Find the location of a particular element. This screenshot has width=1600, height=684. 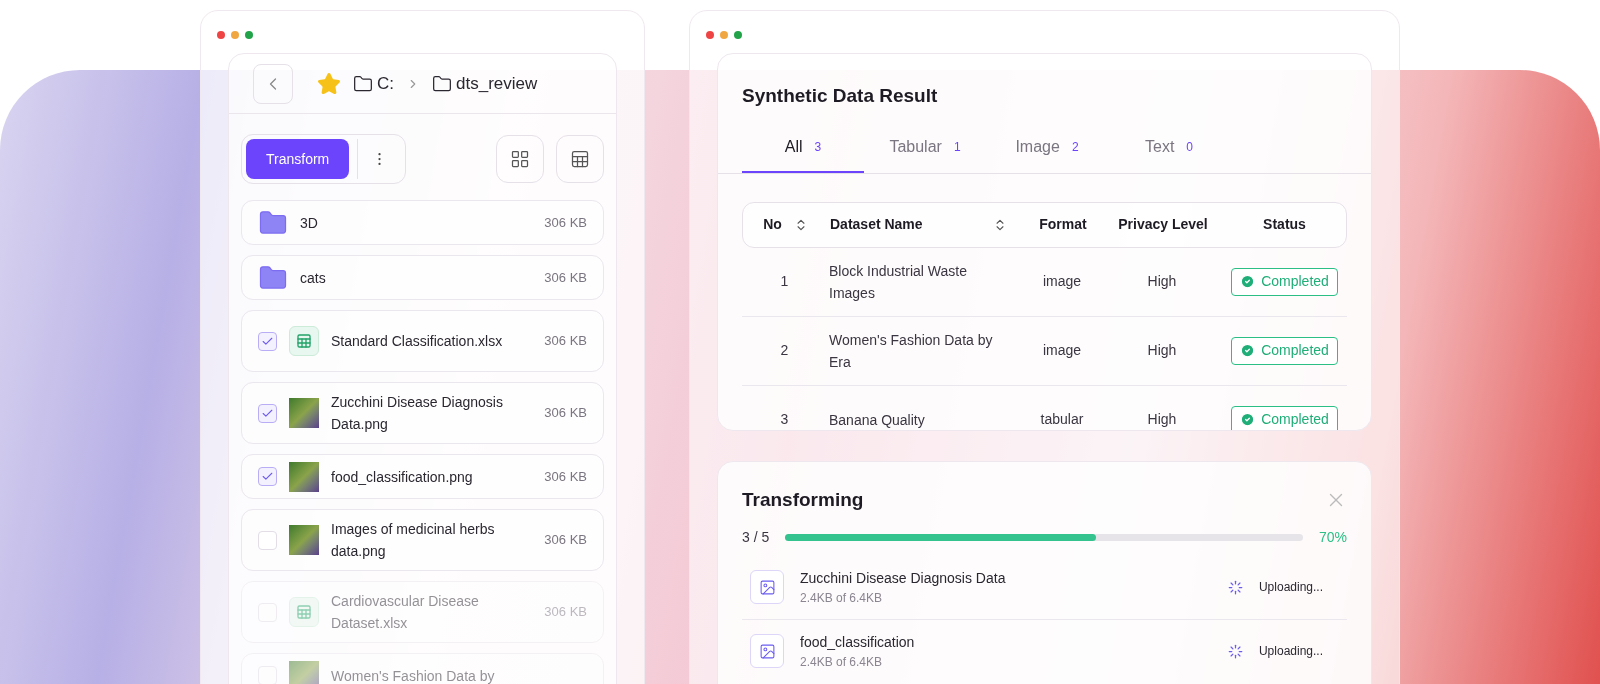

grid-icon is located at coordinates (520, 159).